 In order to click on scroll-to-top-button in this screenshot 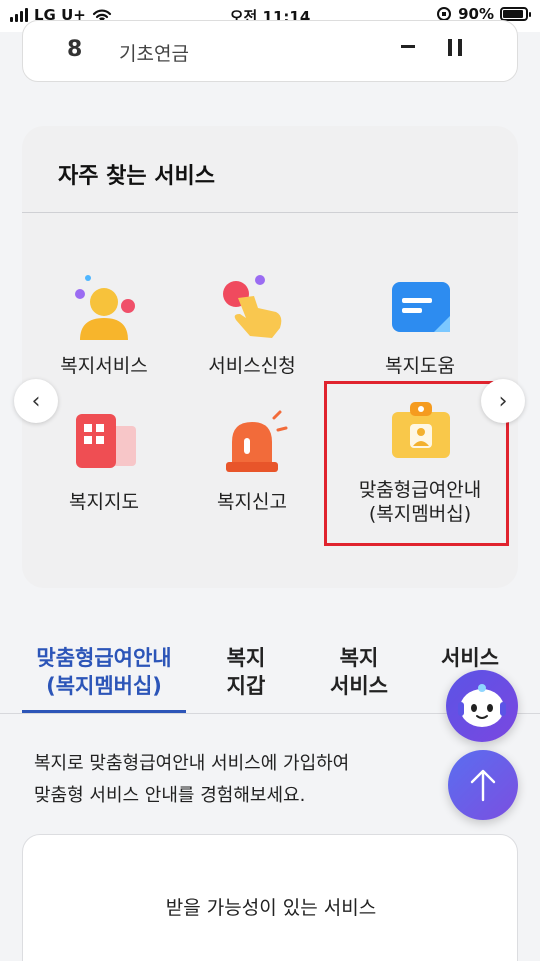, I will do `click(483, 785)`.